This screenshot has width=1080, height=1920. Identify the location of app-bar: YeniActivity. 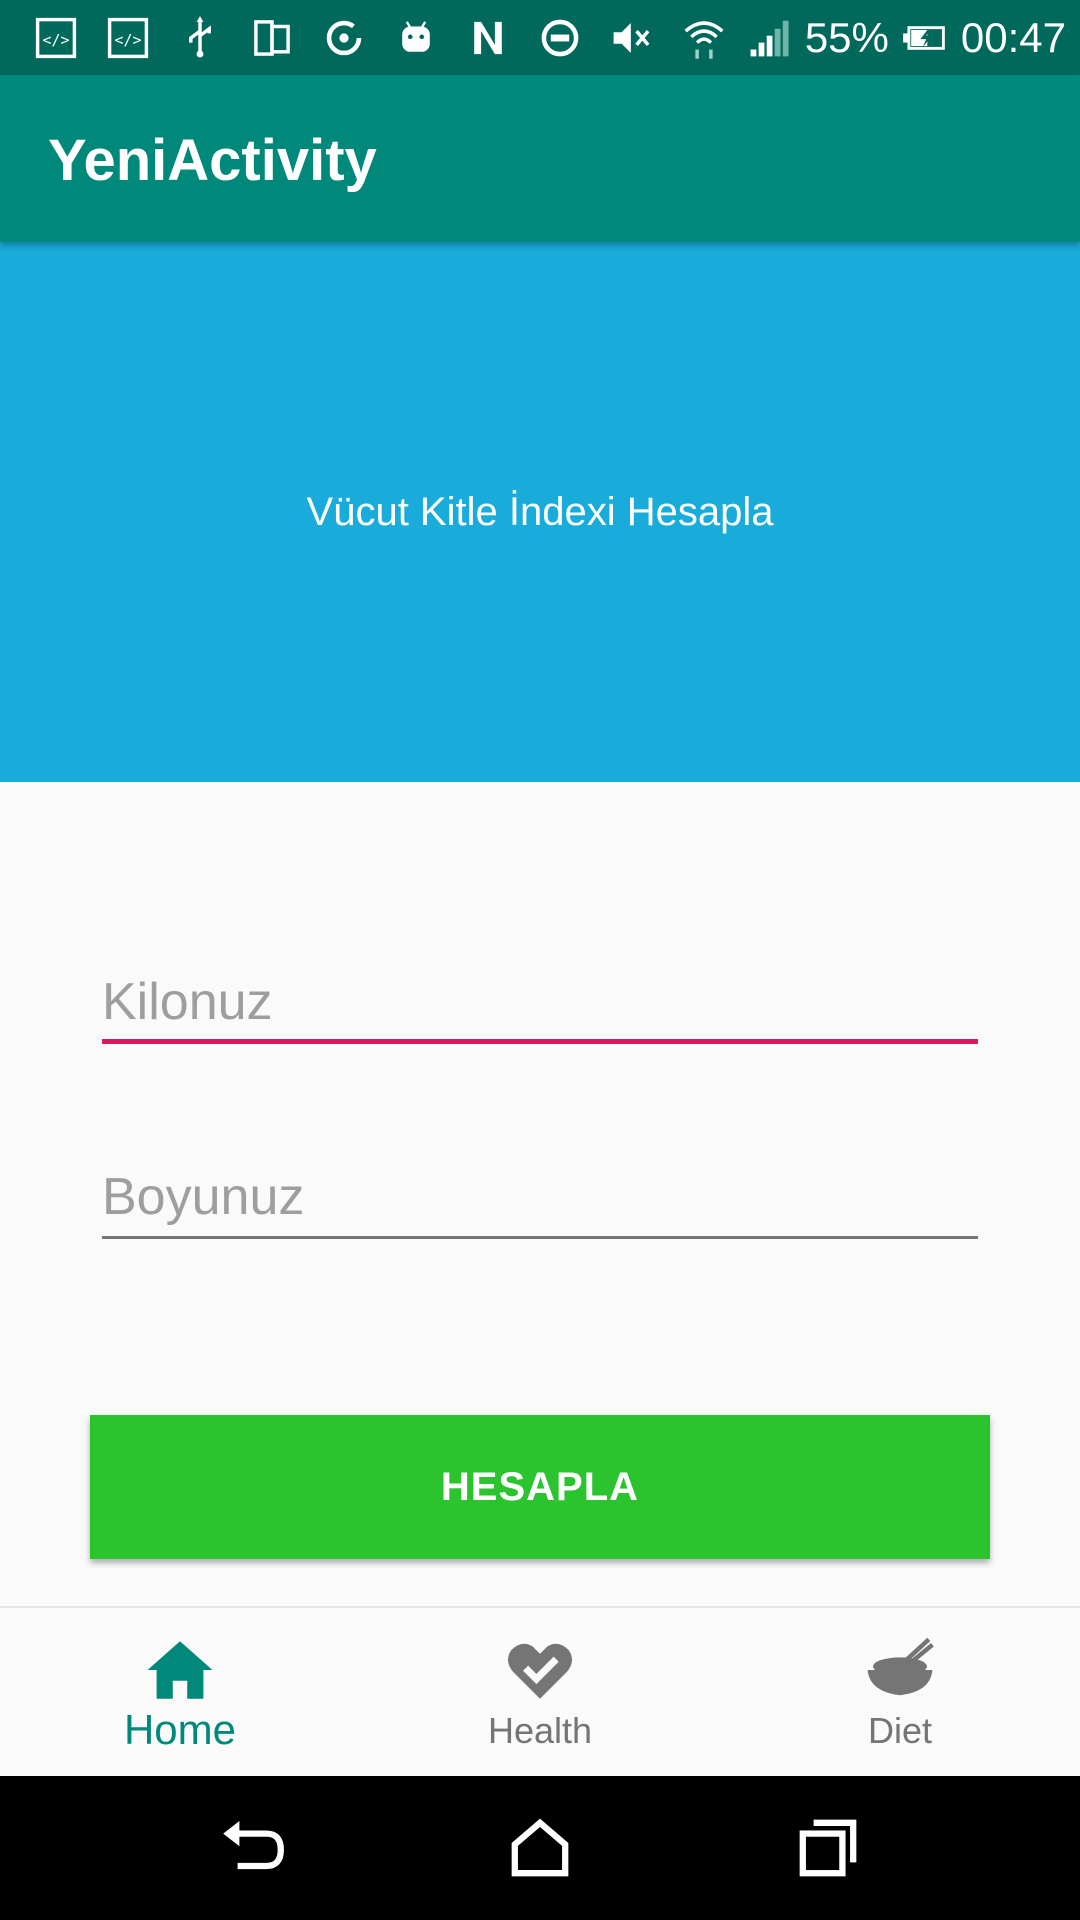
(540, 158).